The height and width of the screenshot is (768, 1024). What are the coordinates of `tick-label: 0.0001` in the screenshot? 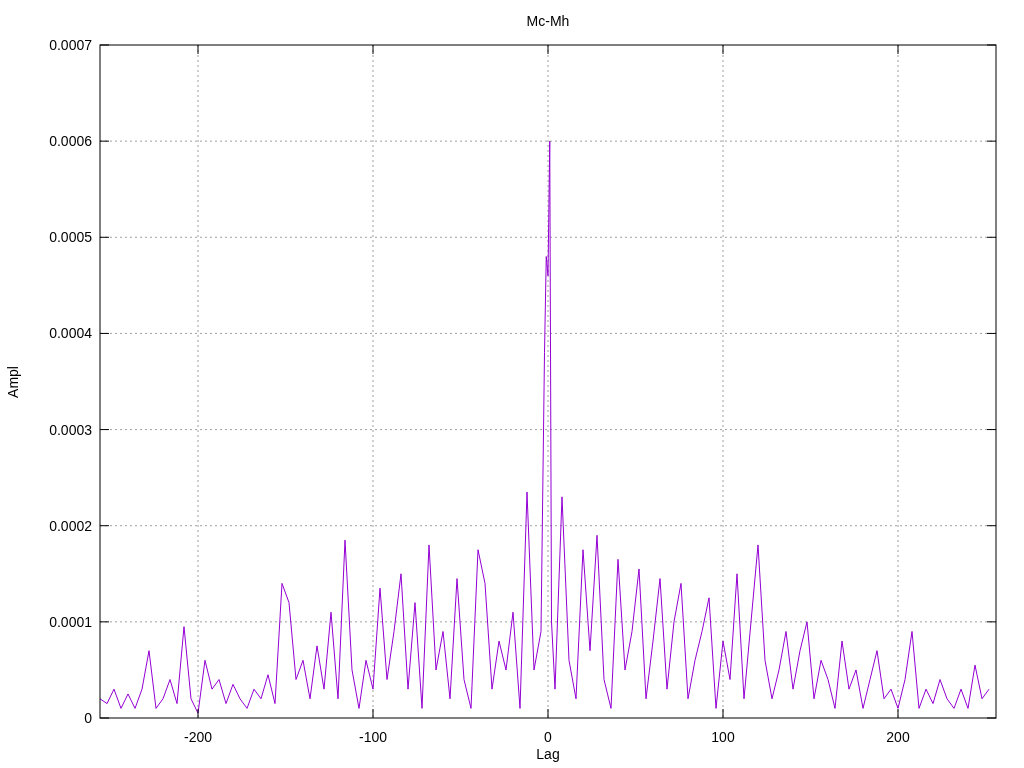 It's located at (70, 621).